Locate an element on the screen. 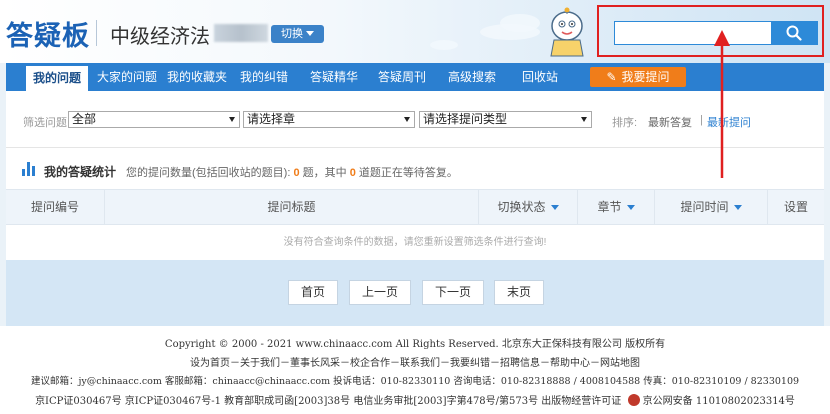  first-page-button: 首页 is located at coordinates (313, 292).